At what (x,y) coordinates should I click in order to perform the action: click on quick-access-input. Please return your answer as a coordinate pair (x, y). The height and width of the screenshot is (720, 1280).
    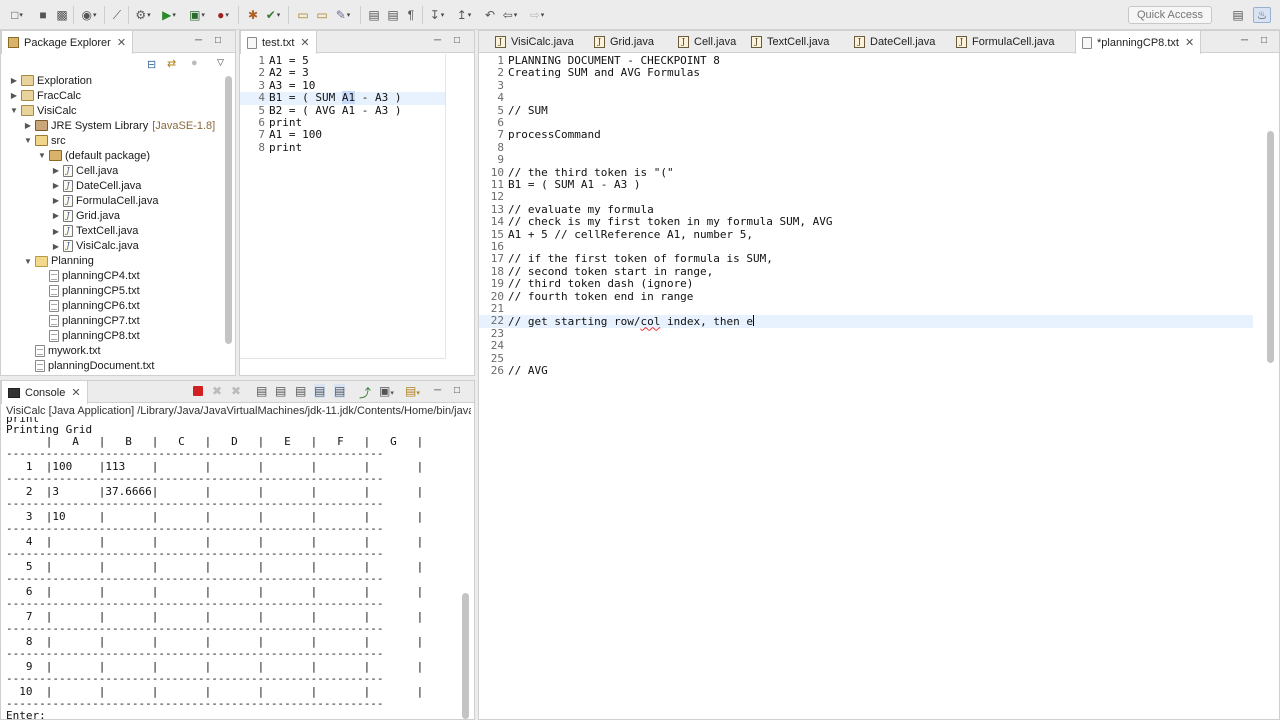
    Looking at the image, I should click on (1170, 15).